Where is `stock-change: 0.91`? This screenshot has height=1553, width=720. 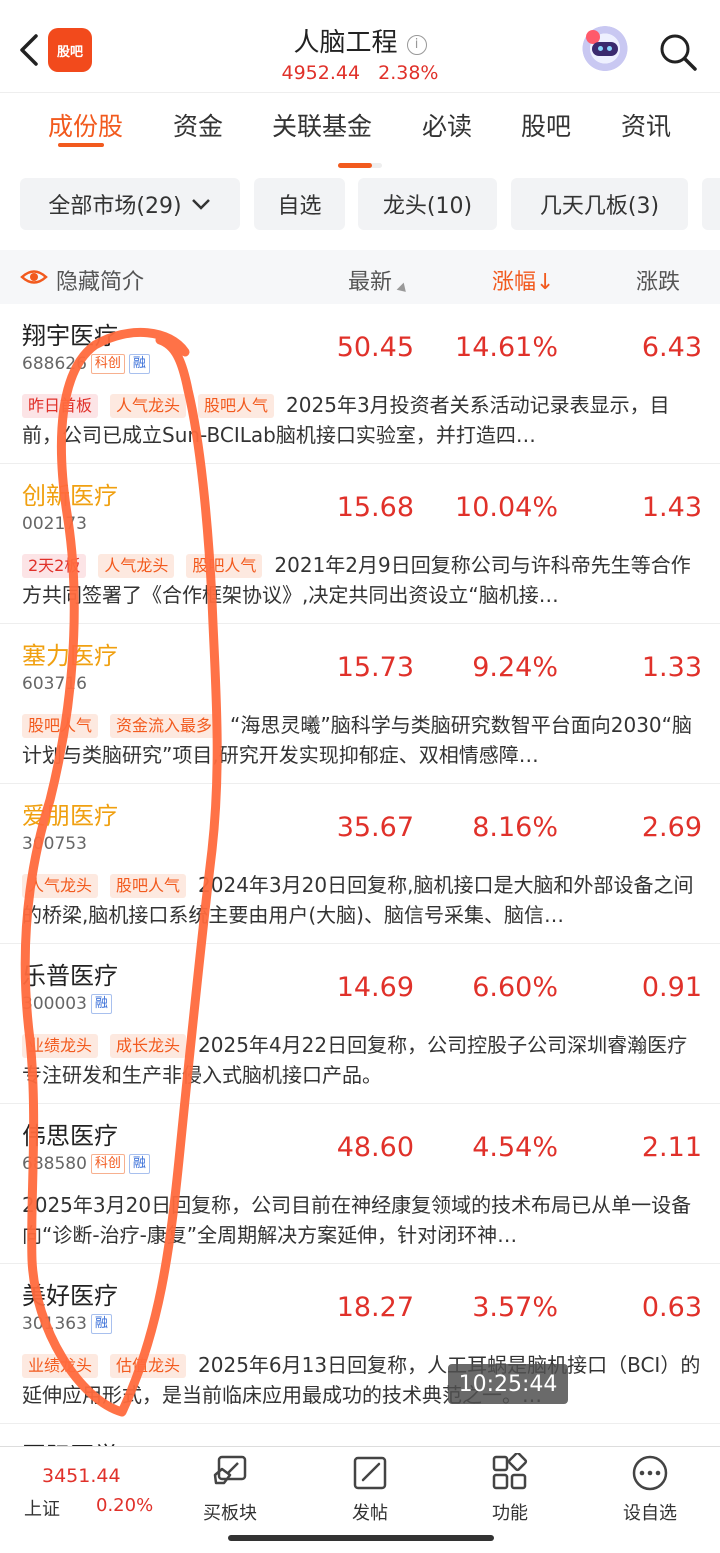 stock-change: 0.91 is located at coordinates (671, 987).